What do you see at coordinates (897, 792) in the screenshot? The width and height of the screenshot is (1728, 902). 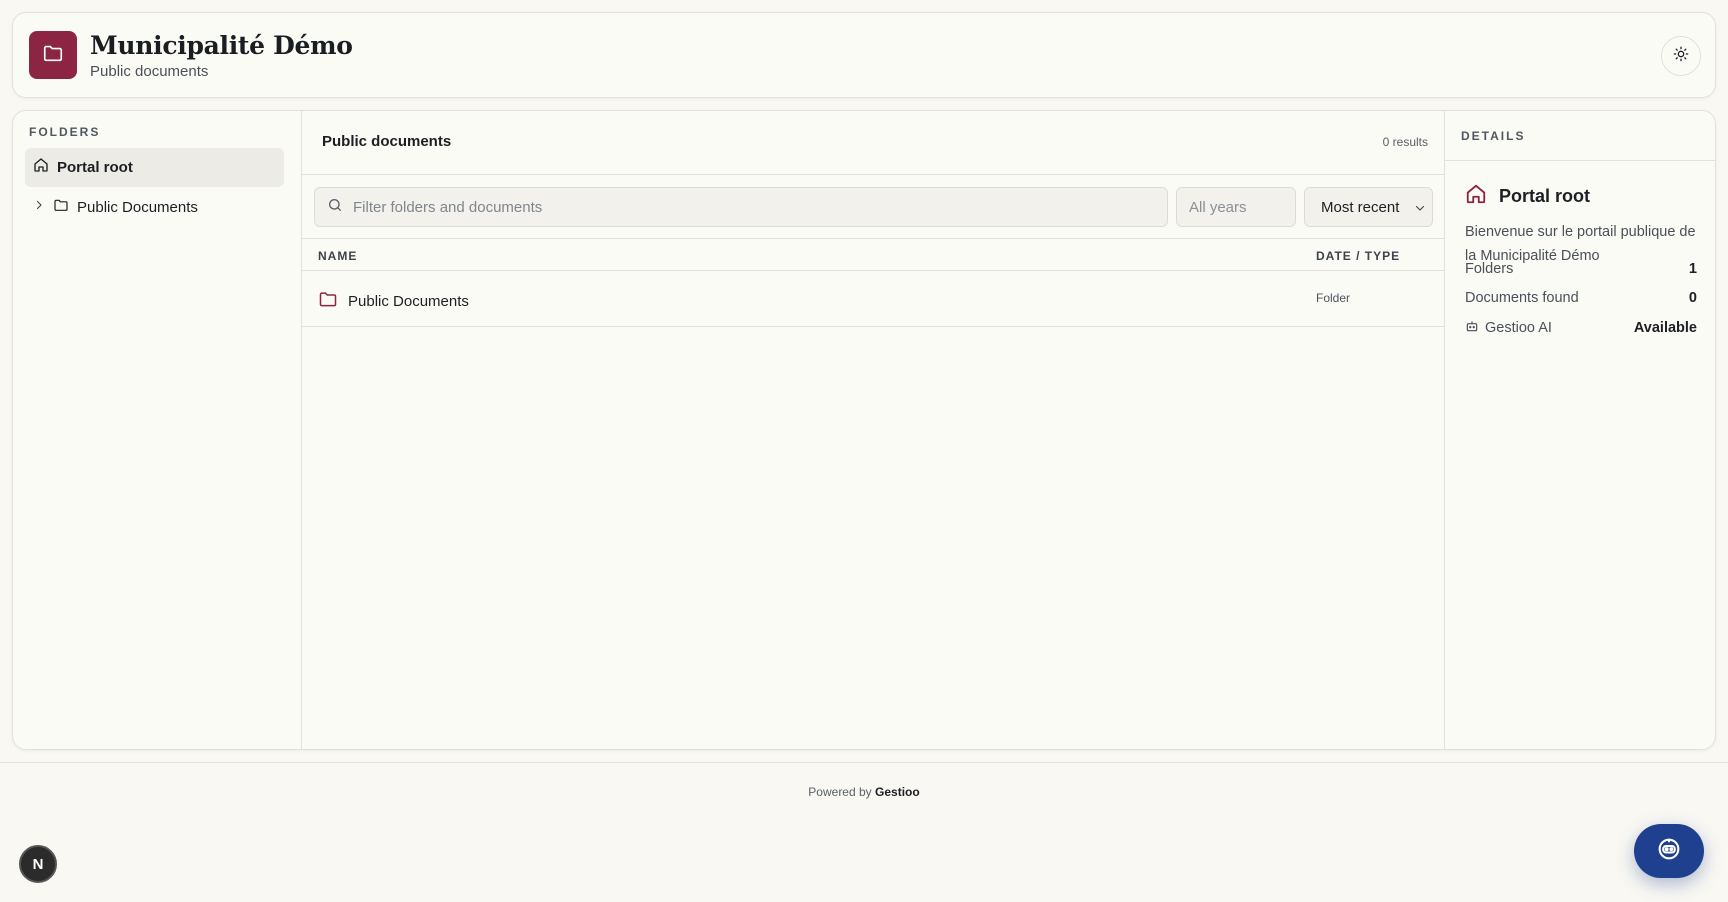 I see `footer-brand-link: Gestioo` at bounding box center [897, 792].